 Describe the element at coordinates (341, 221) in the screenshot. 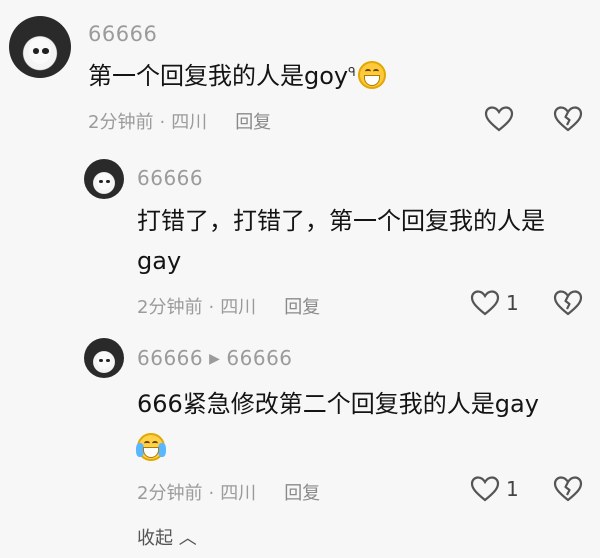

I see `comment-text-line: 打错了，打错了，第一个回复我的人是` at that location.